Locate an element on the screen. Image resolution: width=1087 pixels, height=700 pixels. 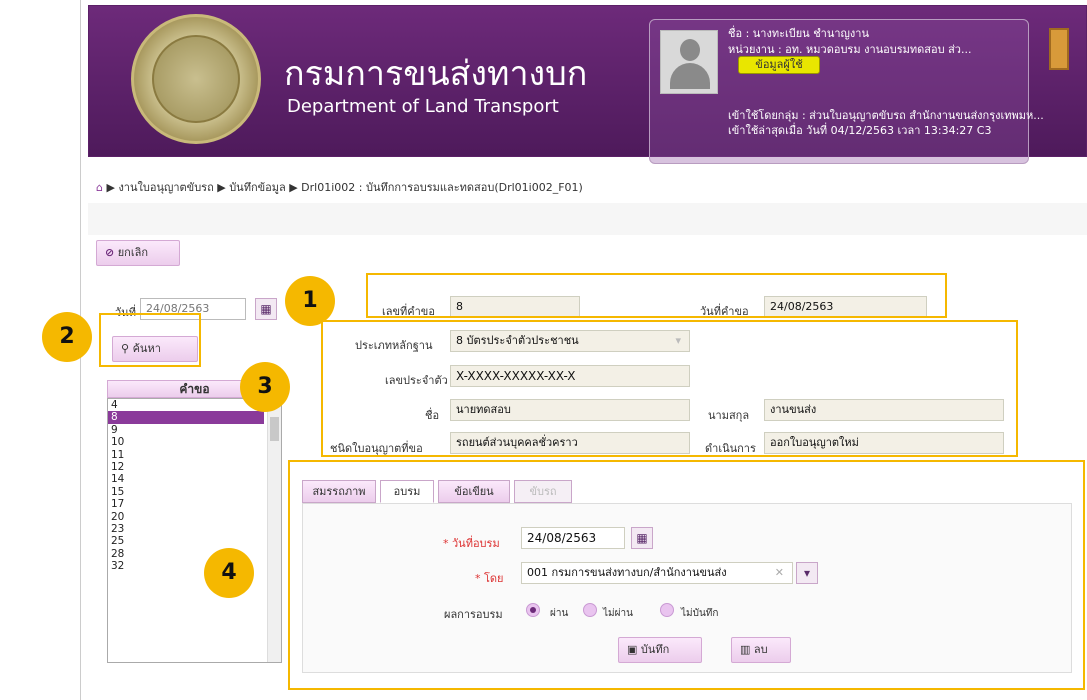
list-item: 15 is located at coordinates (194, 492).